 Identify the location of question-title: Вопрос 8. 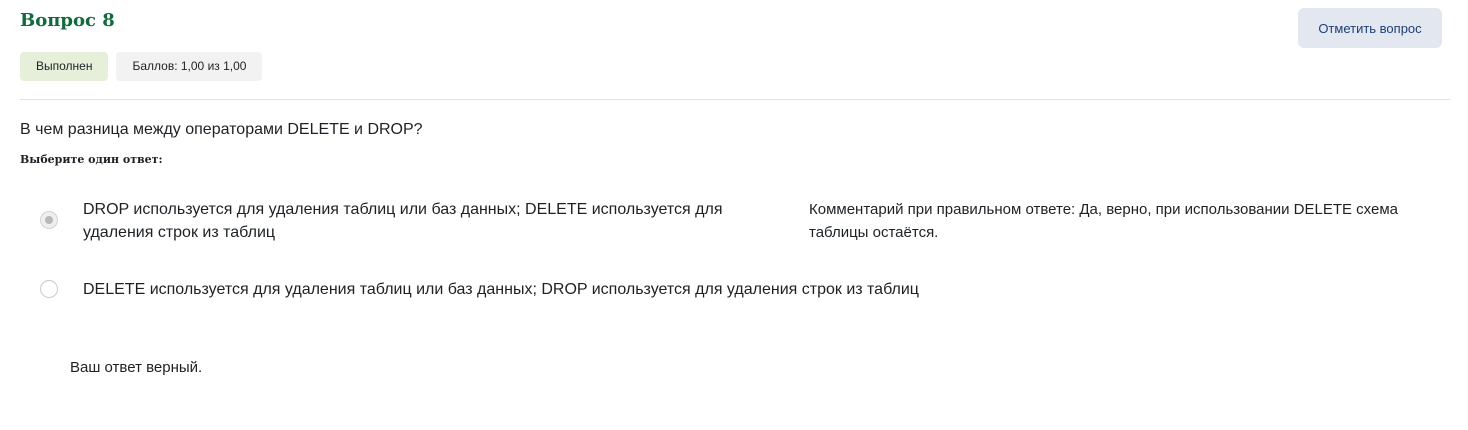
(67, 20).